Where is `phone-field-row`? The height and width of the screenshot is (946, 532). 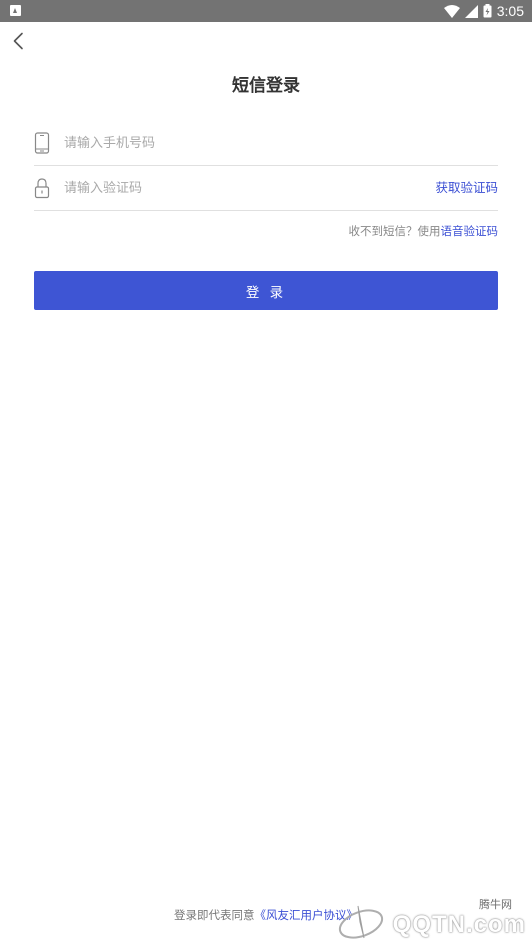
phone-field-row is located at coordinates (266, 143).